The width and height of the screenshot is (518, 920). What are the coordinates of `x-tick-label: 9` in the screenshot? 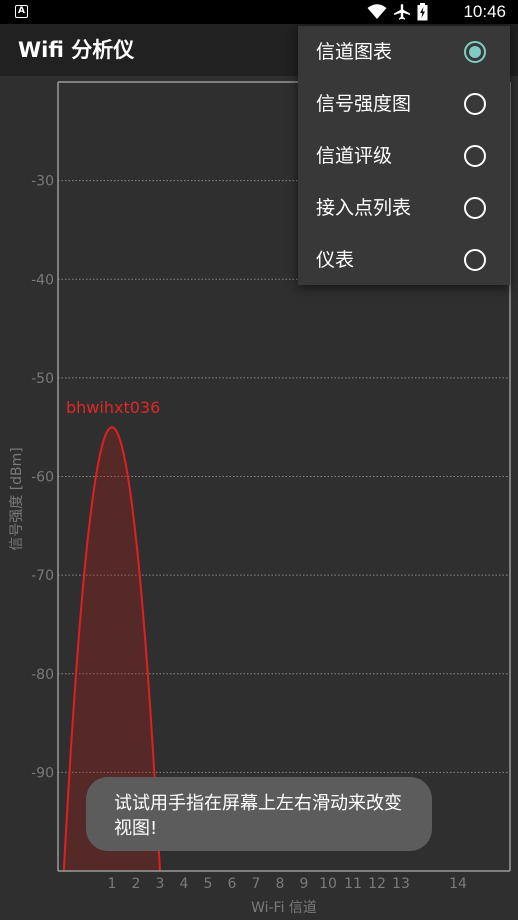 It's located at (304, 884).